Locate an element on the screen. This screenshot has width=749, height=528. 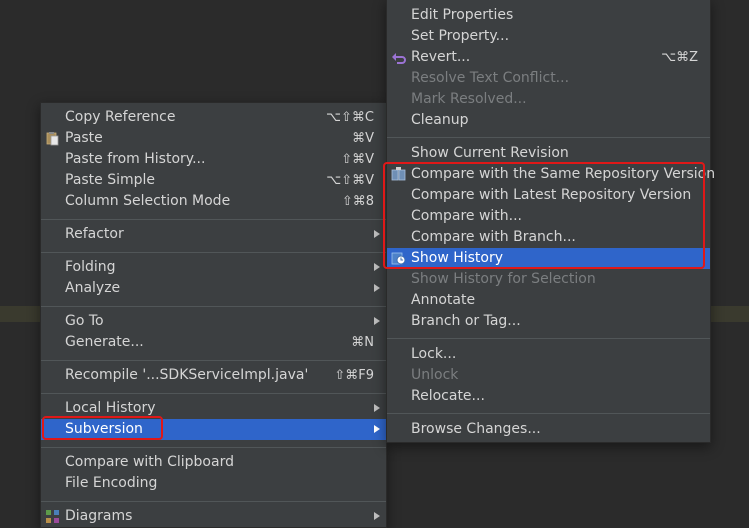
menu-item-shortcut: ⇧⌘V is located at coordinates (357, 159).